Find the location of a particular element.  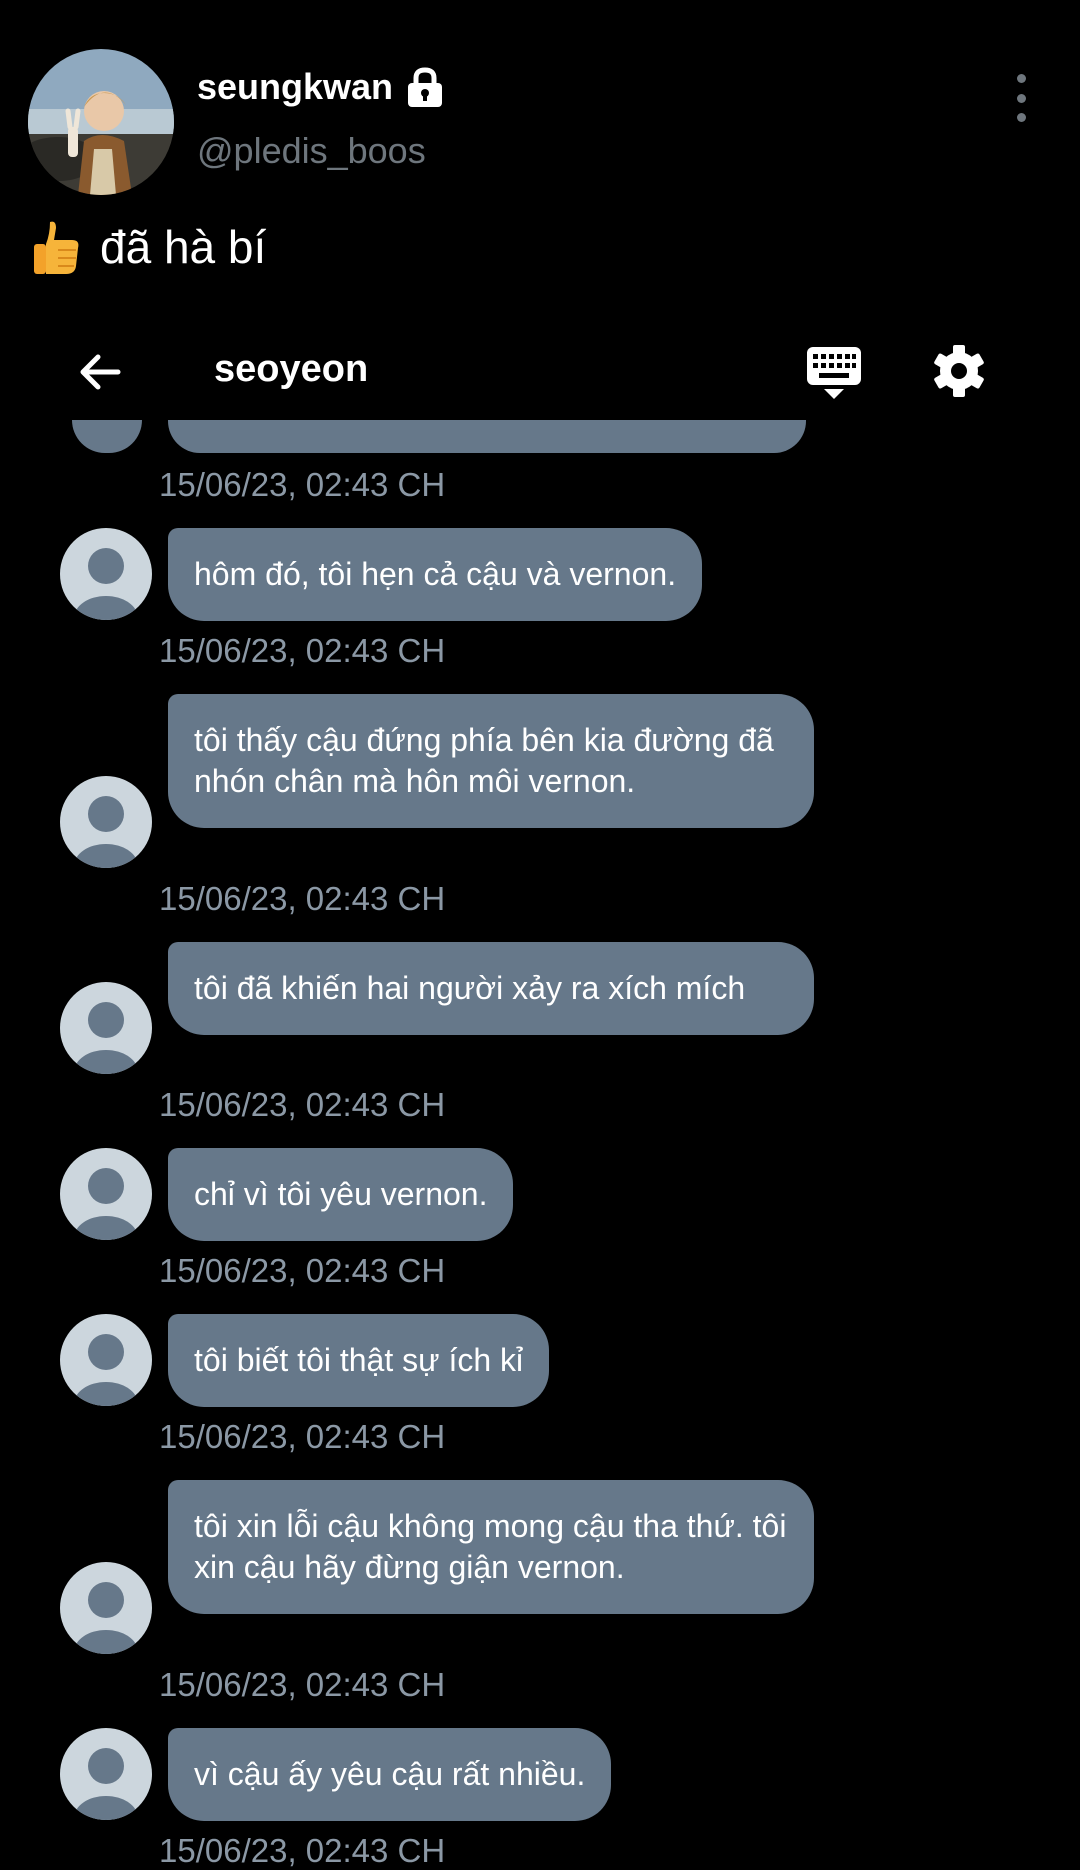

message-bubble: hôm đó, tôi hẹn cả cậu và vernon. is located at coordinates (435, 574).